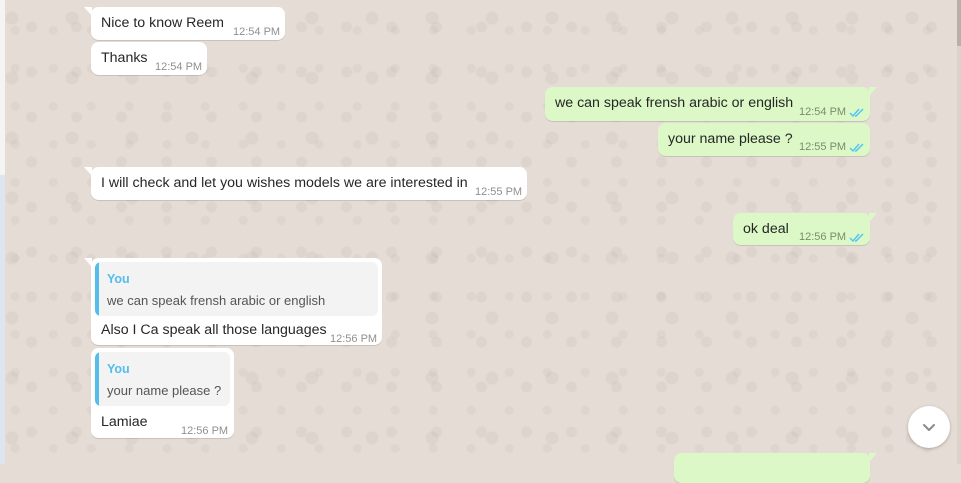  What do you see at coordinates (163, 23) in the screenshot?
I see `message-text: Nice to know Reem` at bounding box center [163, 23].